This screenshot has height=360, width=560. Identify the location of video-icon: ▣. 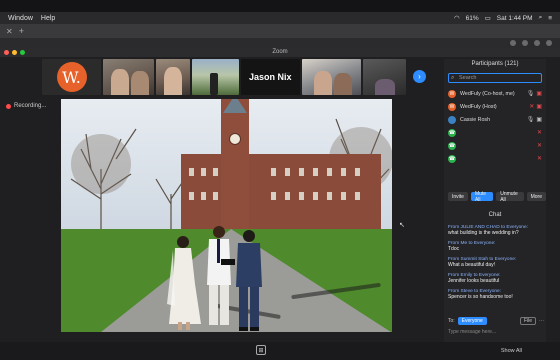
(539, 119).